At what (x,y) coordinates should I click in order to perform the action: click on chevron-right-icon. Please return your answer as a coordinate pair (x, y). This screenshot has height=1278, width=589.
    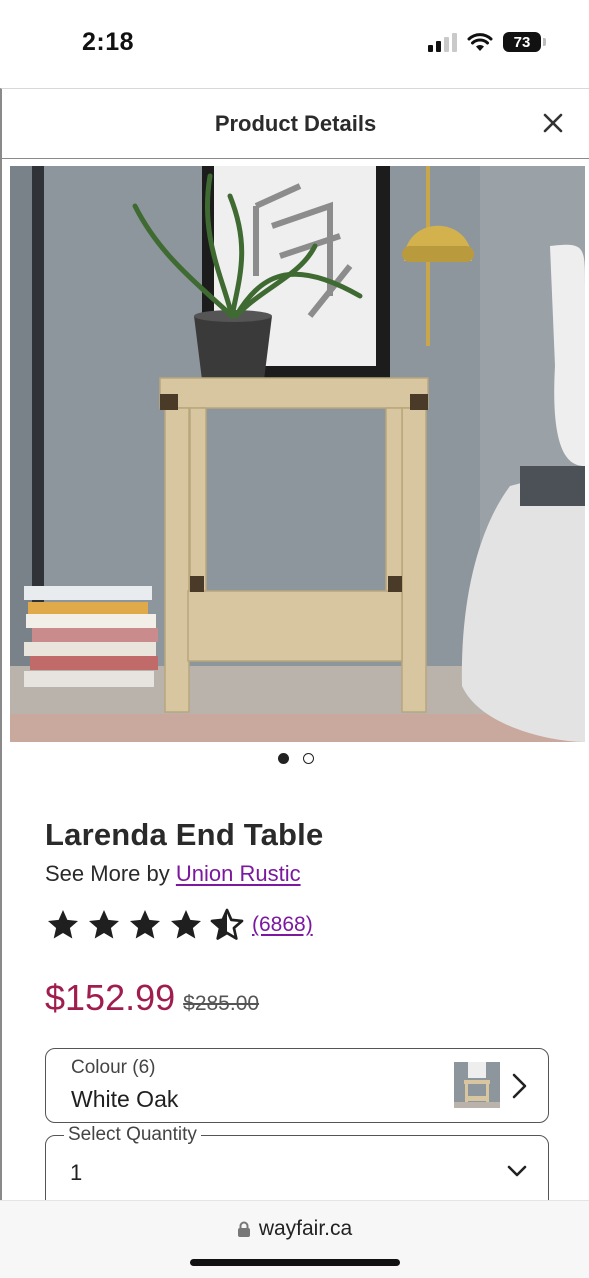
    Looking at the image, I should click on (519, 1086).